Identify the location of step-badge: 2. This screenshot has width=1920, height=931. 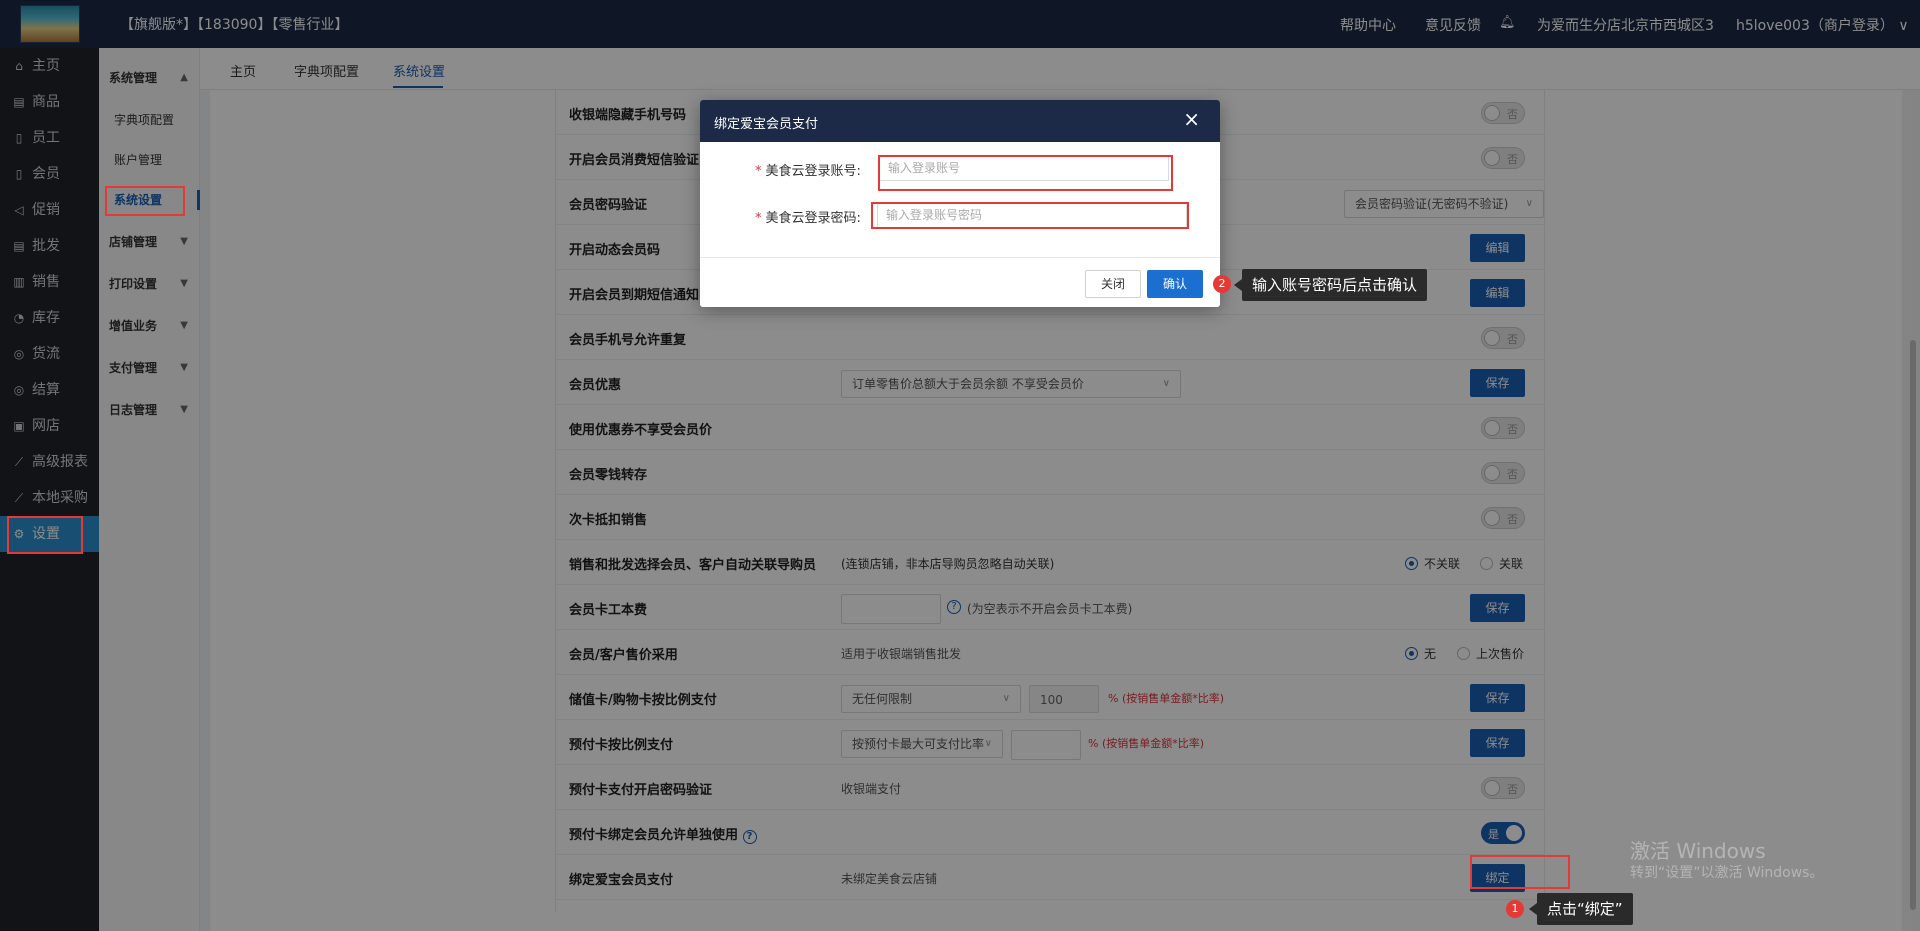
(1222, 284).